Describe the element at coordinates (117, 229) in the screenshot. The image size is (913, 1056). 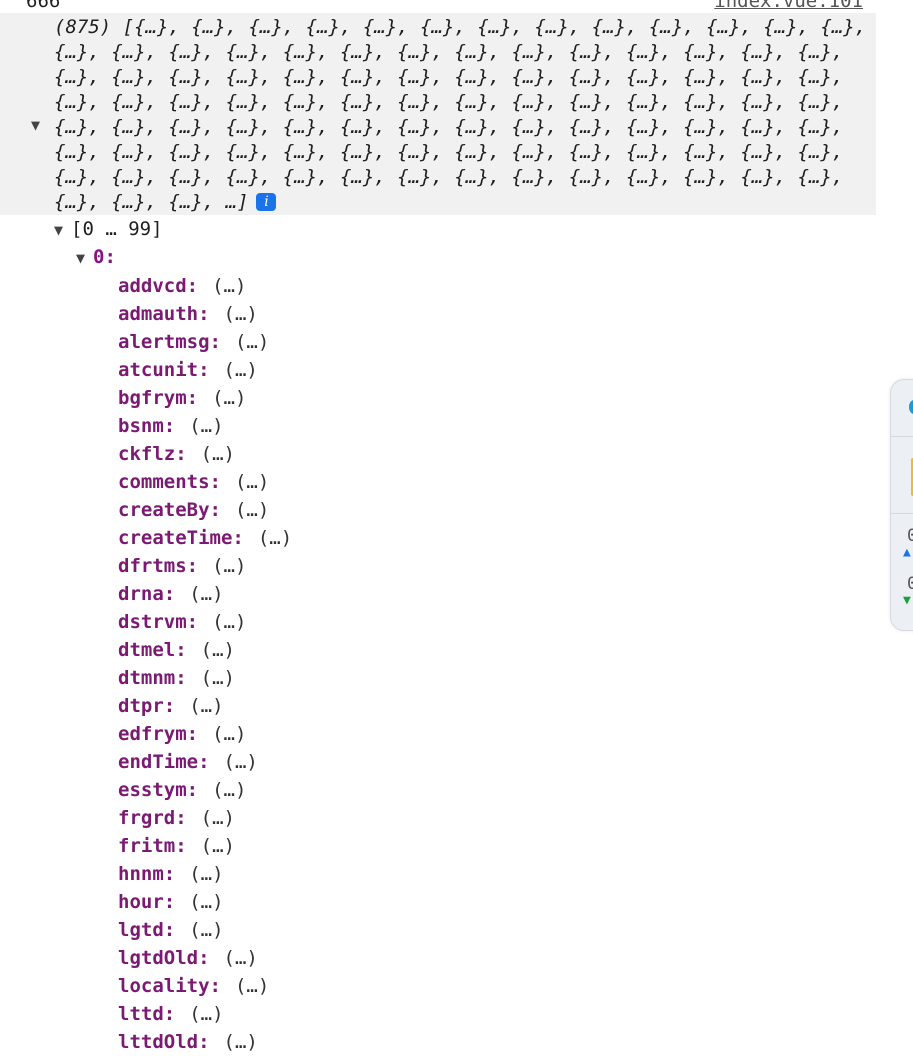
I see `range-label: [0 … 99]` at that location.